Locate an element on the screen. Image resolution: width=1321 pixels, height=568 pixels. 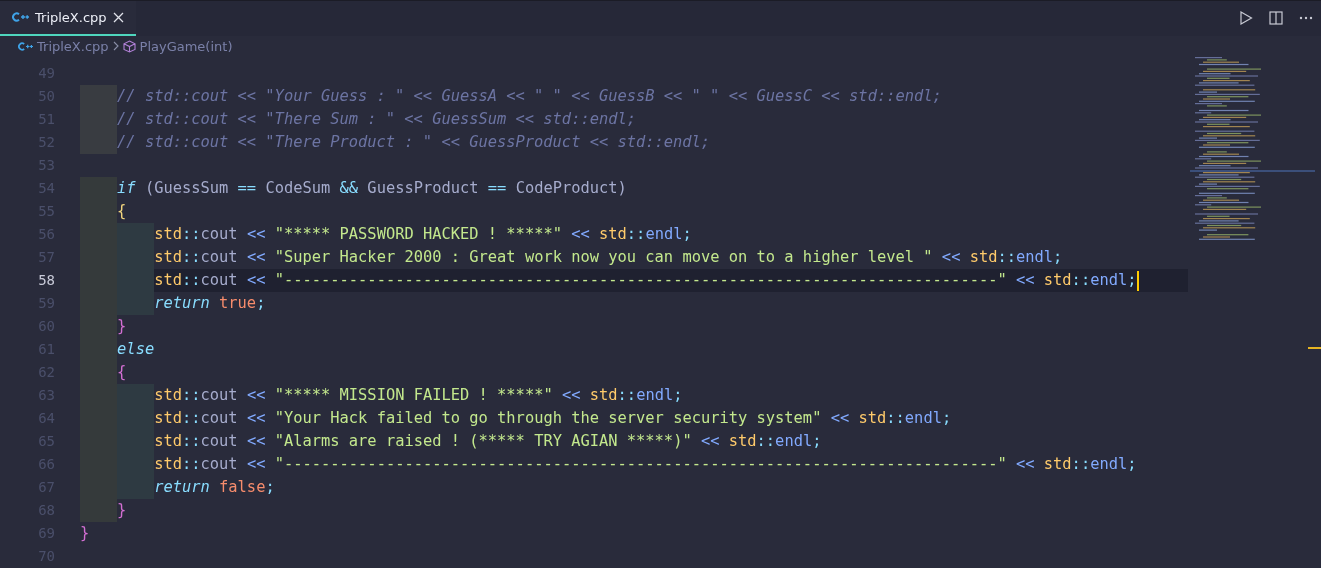
string-literal: "Your Hack failed to go through the server security system" is located at coordinates (548, 418).